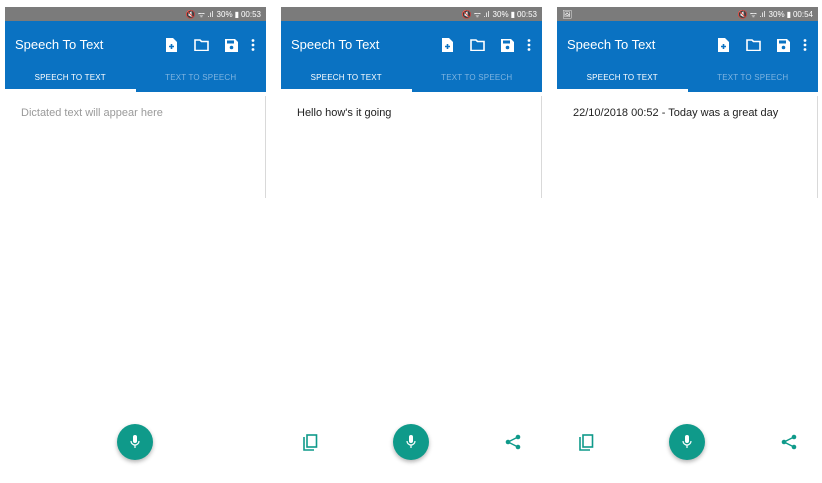 The height and width of the screenshot is (483, 822). Describe the element at coordinates (135, 147) in the screenshot. I see `dictation-text-area: Dictated text will appear here` at that location.